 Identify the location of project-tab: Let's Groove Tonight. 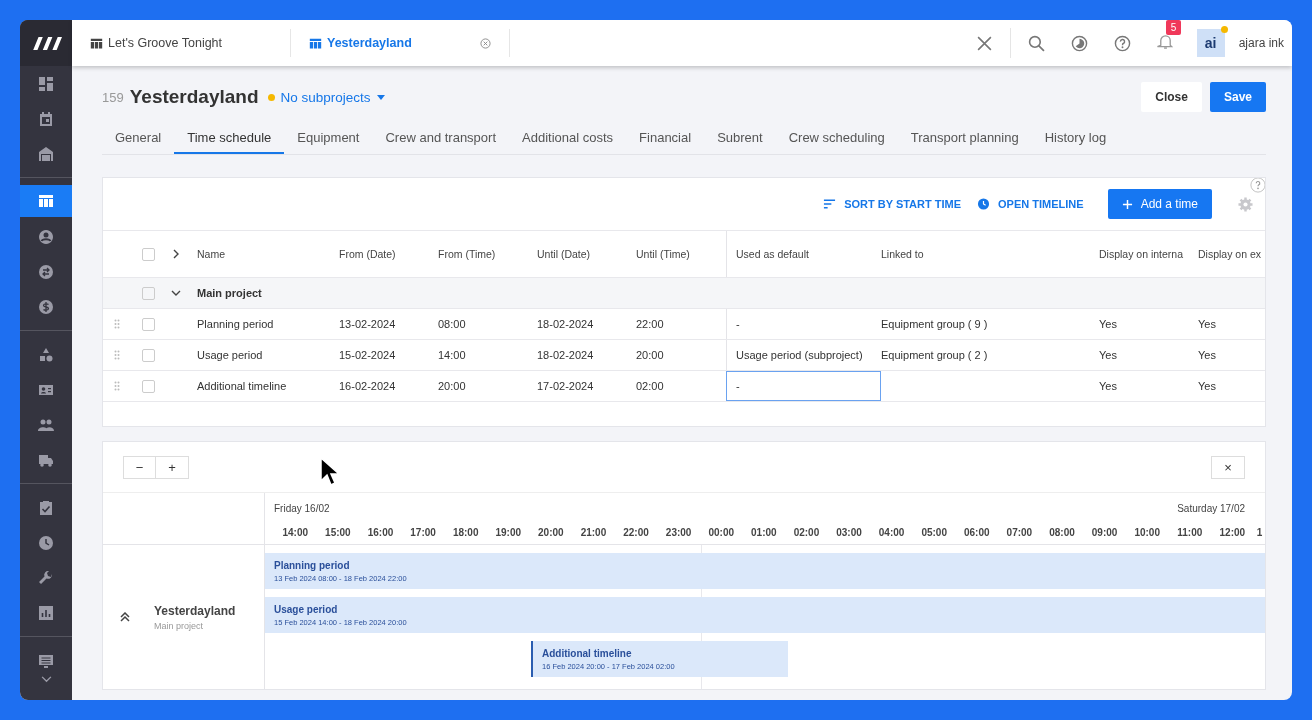
(181, 43).